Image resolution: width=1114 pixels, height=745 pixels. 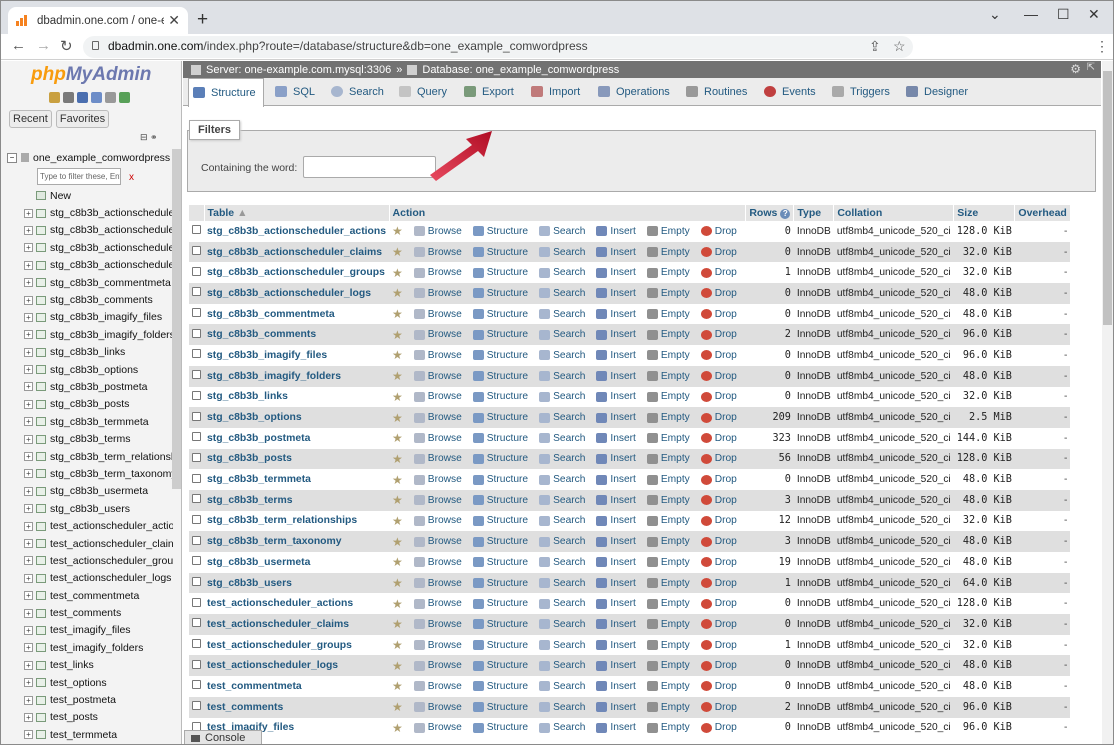 I want to click on nav-table-item: + test_termmeta, so click(x=90, y=734).